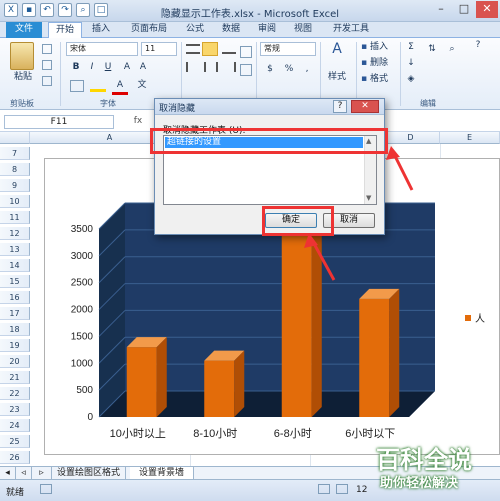 Image resolution: width=500 pixels, height=501 pixels. What do you see at coordinates (324, 489) in the screenshot?
I see `normal-view-icon` at bounding box center [324, 489].